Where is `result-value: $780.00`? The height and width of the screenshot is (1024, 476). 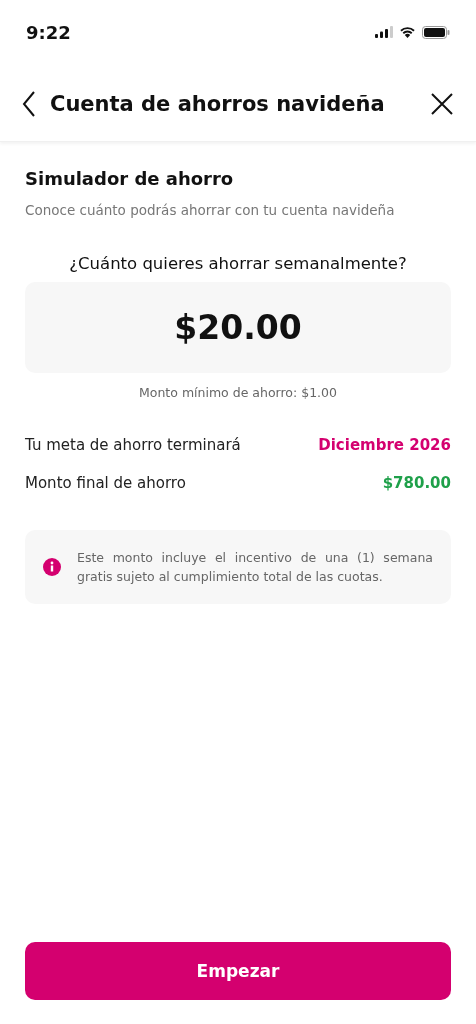 result-value: $780.00 is located at coordinates (416, 483).